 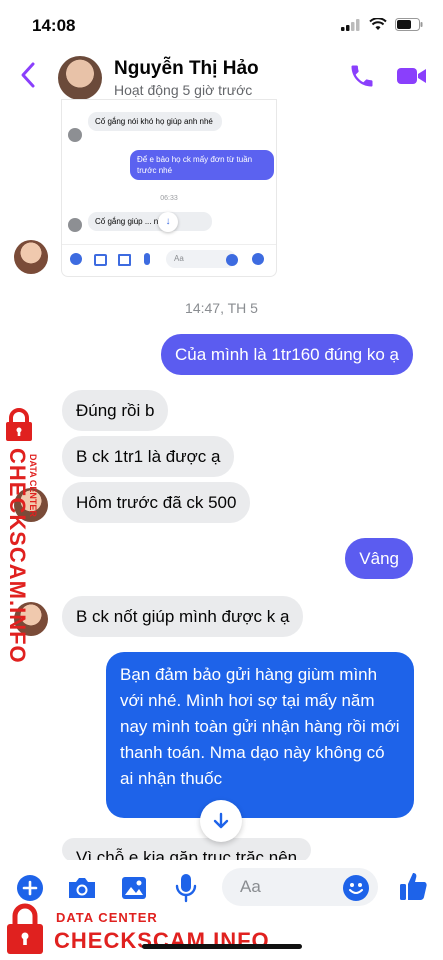 What do you see at coordinates (413, 886) in the screenshot?
I see `like-thumbs-up-icon` at bounding box center [413, 886].